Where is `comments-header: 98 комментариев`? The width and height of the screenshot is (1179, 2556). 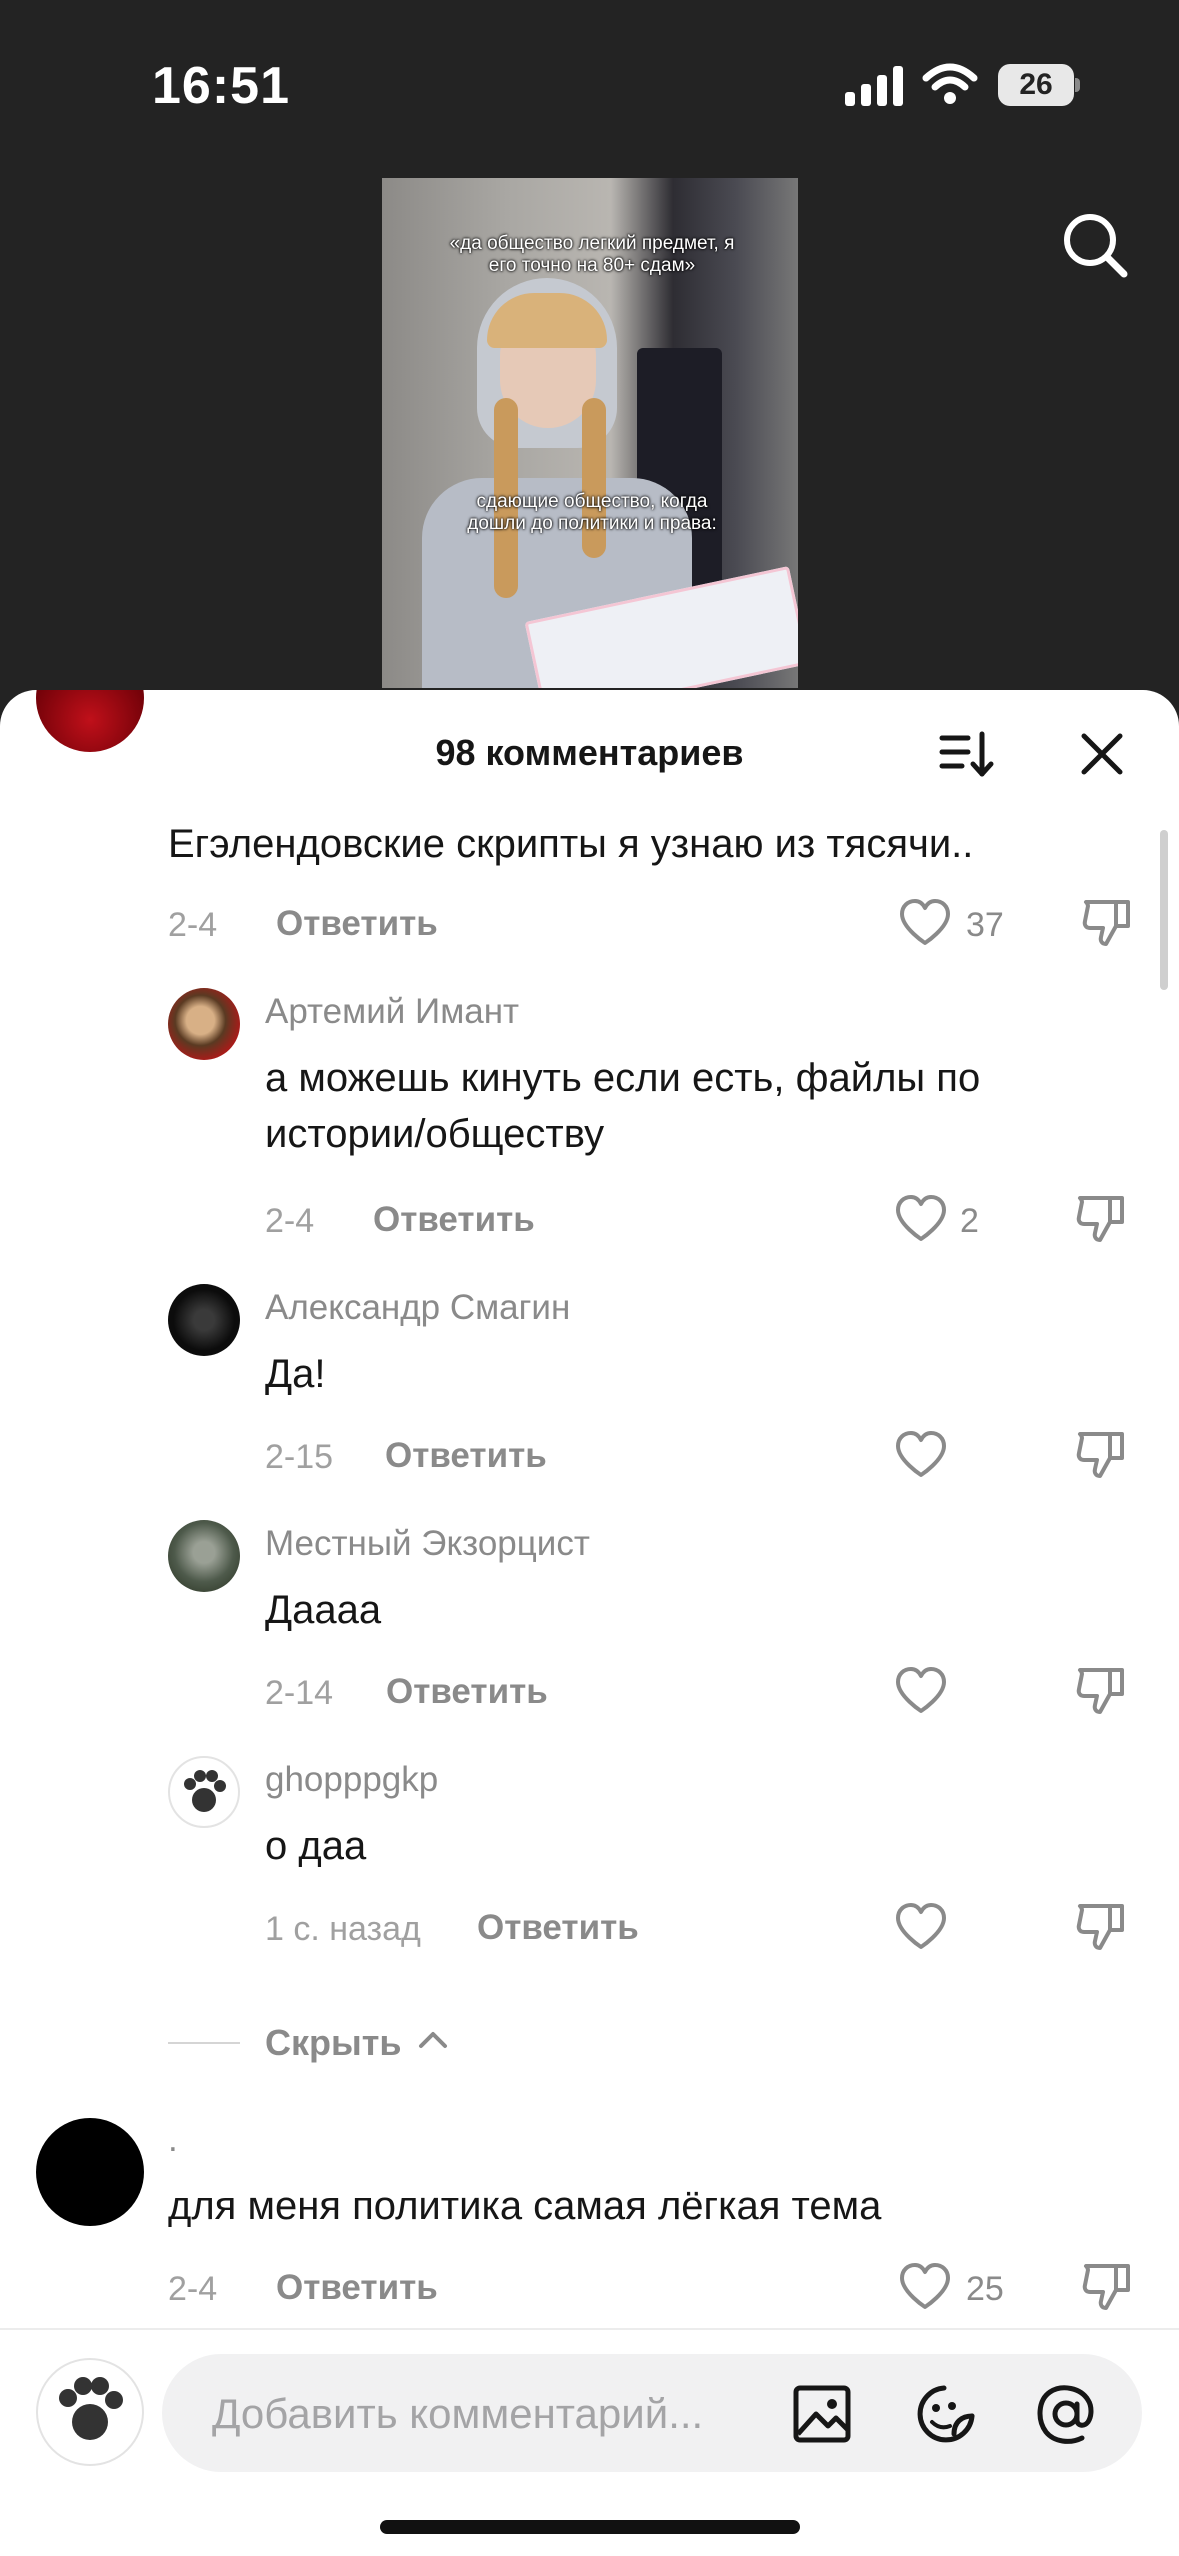
comments-header: 98 комментариев is located at coordinates (589, 750).